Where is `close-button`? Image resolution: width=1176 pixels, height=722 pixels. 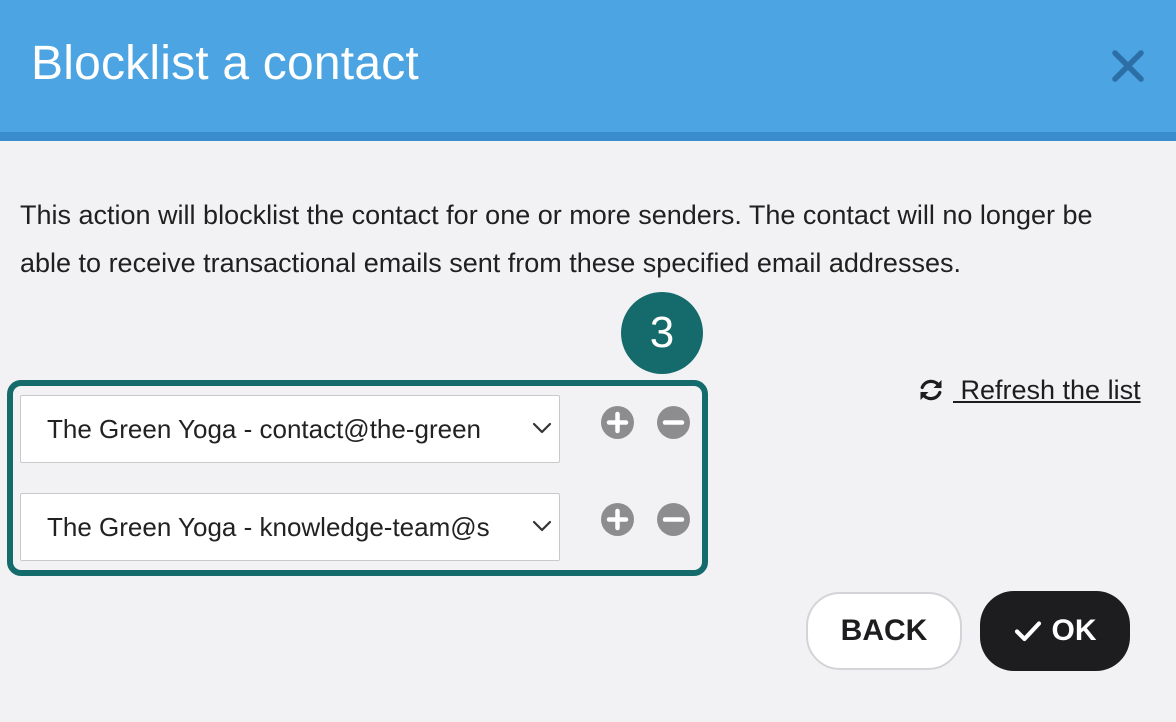
close-button is located at coordinates (1128, 66).